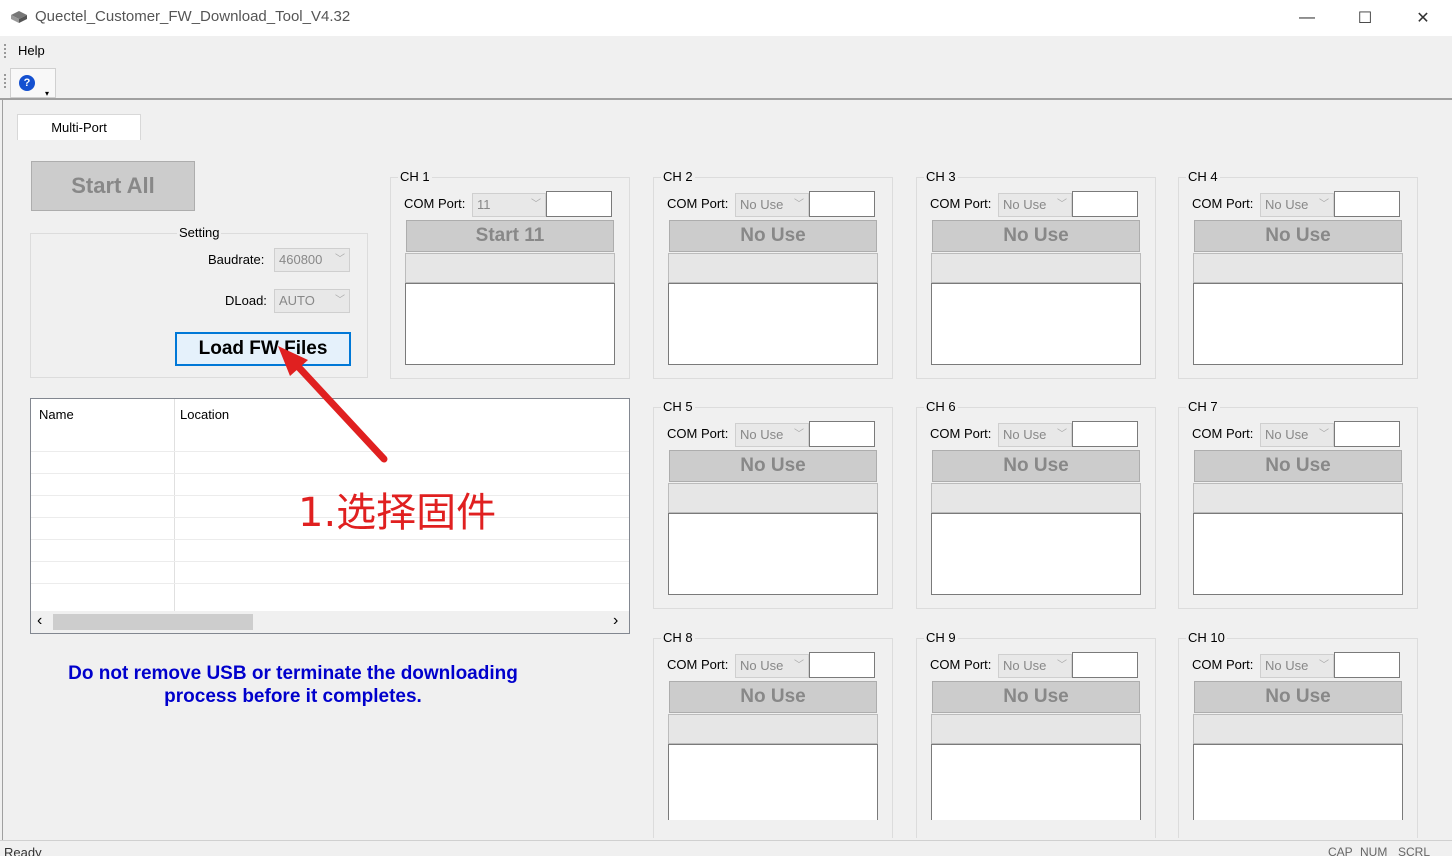 The width and height of the screenshot is (1452, 856). I want to click on toolbar-help-button: ? ▾, so click(33, 83).